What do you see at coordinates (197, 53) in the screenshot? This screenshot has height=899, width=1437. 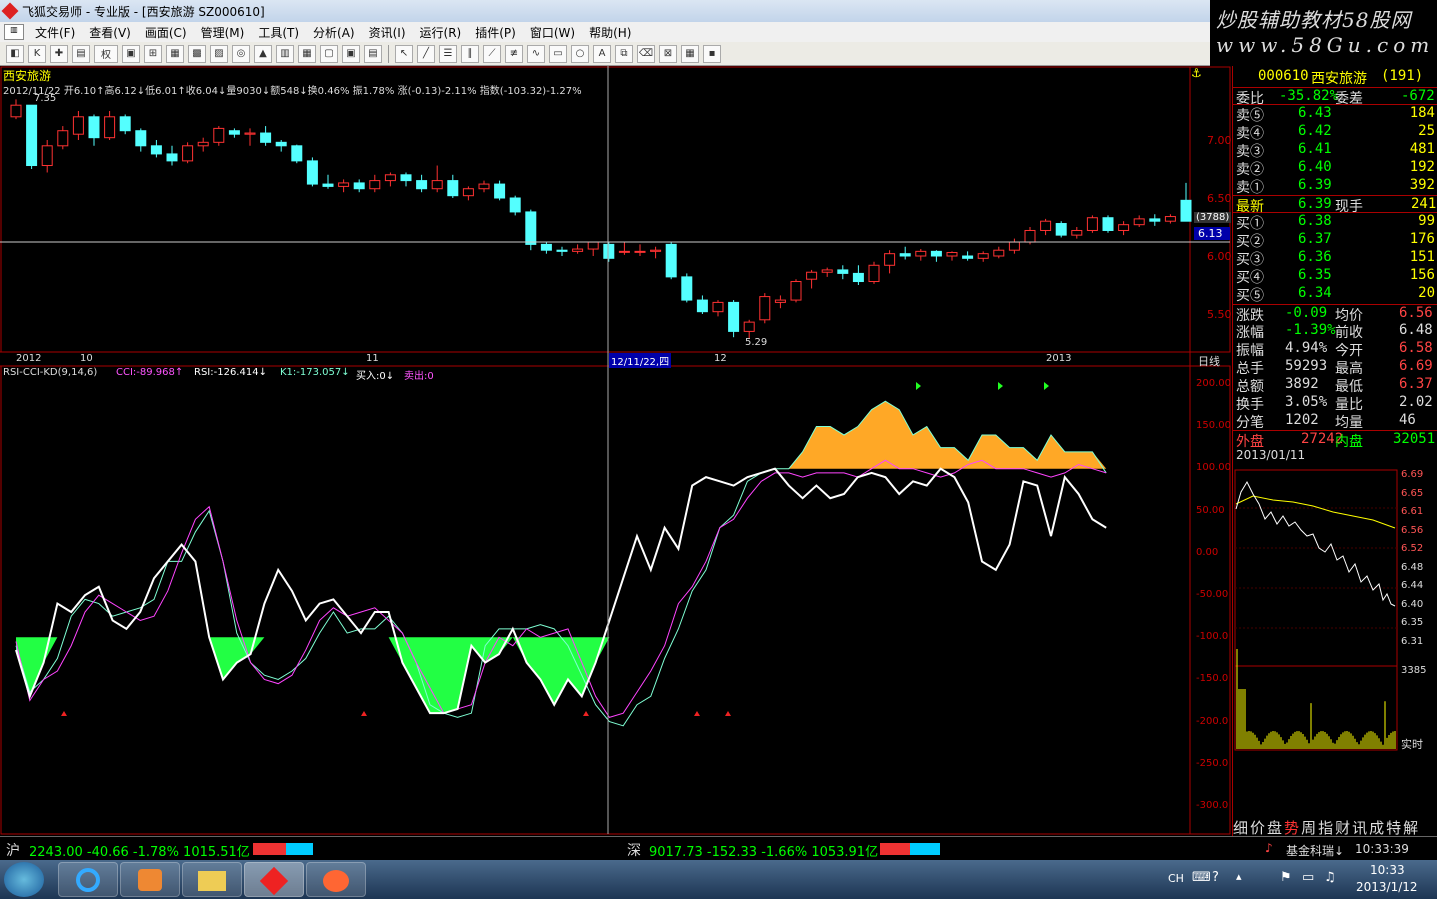 I see `record-icon: ▩` at bounding box center [197, 53].